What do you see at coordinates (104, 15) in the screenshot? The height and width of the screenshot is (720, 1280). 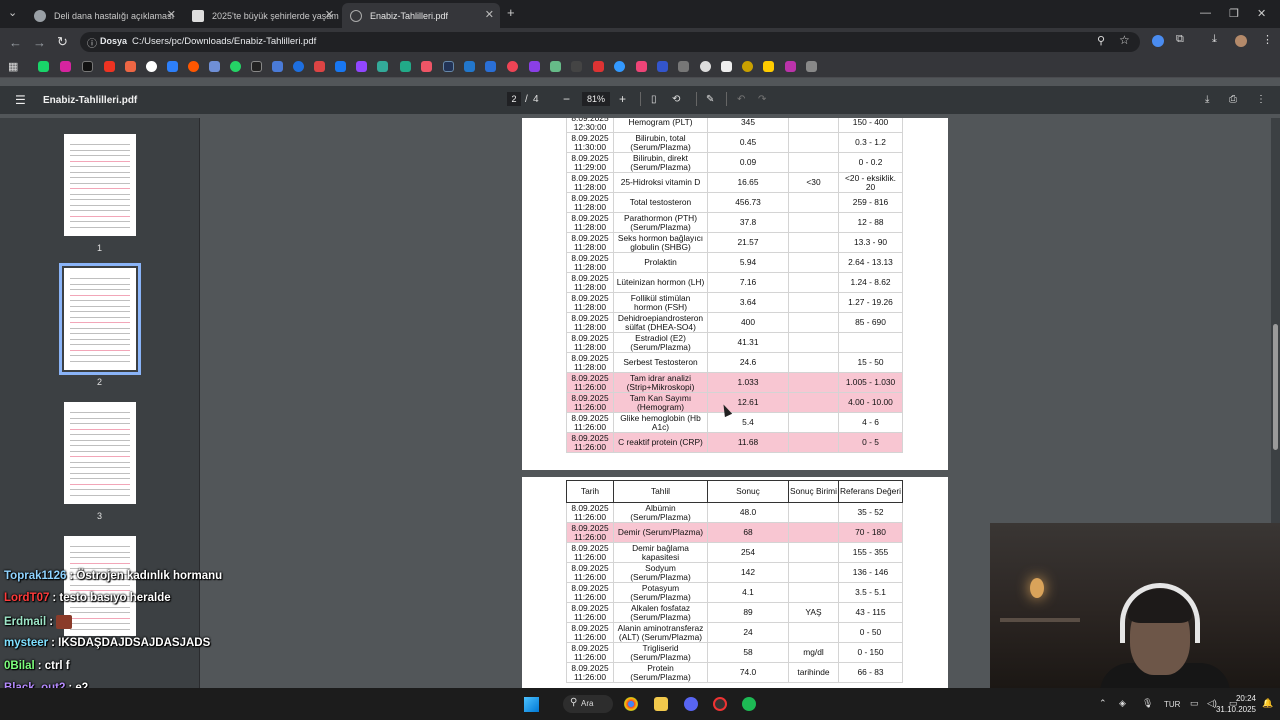 I see `tab-deli-dana: Deli dana hastalığı açıklaması ✕` at bounding box center [104, 15].